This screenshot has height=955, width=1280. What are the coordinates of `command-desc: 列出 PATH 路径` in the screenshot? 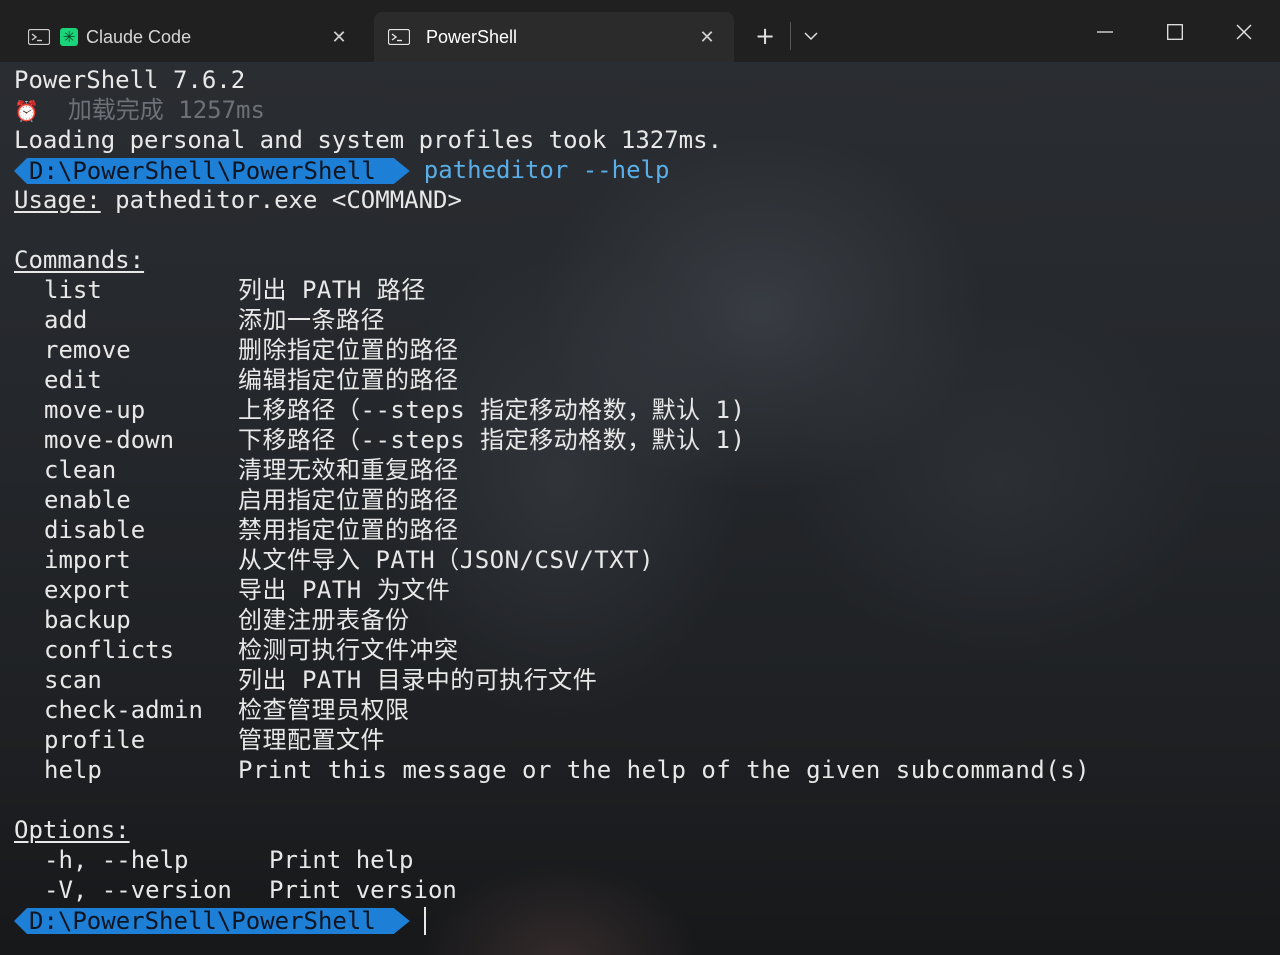 It's located at (332, 290).